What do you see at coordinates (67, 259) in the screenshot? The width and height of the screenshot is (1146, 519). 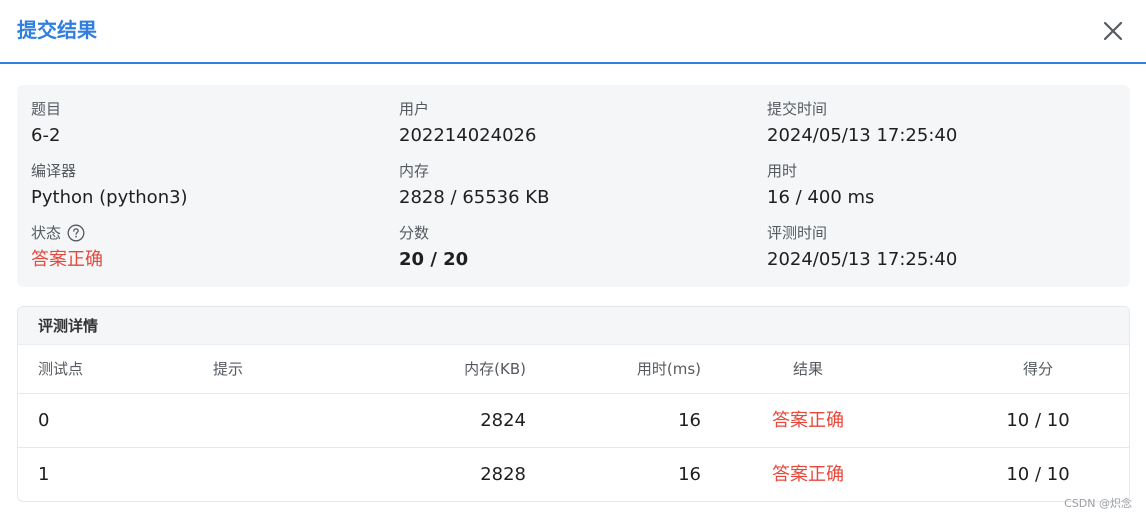 I see `status-value: 答案正确` at bounding box center [67, 259].